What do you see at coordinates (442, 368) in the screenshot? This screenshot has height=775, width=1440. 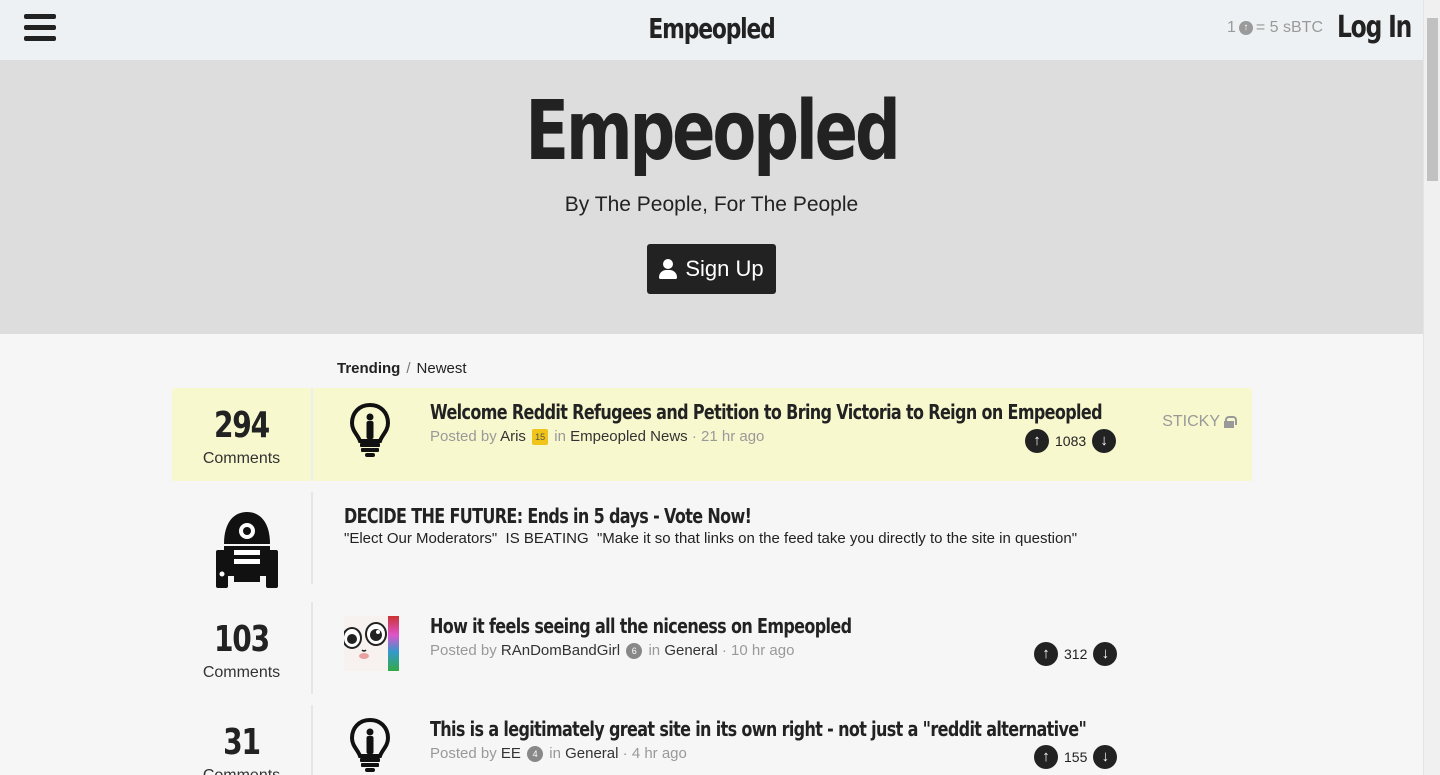 I see `tab-newest: Newest` at bounding box center [442, 368].